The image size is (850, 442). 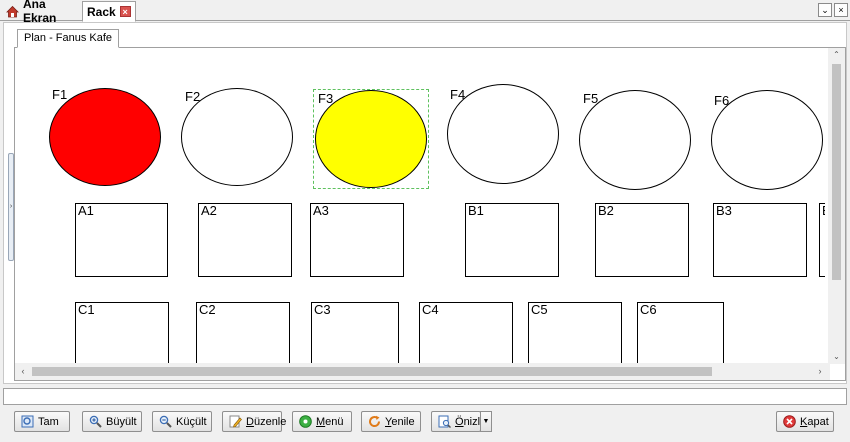 I want to click on table-label: B3, so click(x=724, y=210).